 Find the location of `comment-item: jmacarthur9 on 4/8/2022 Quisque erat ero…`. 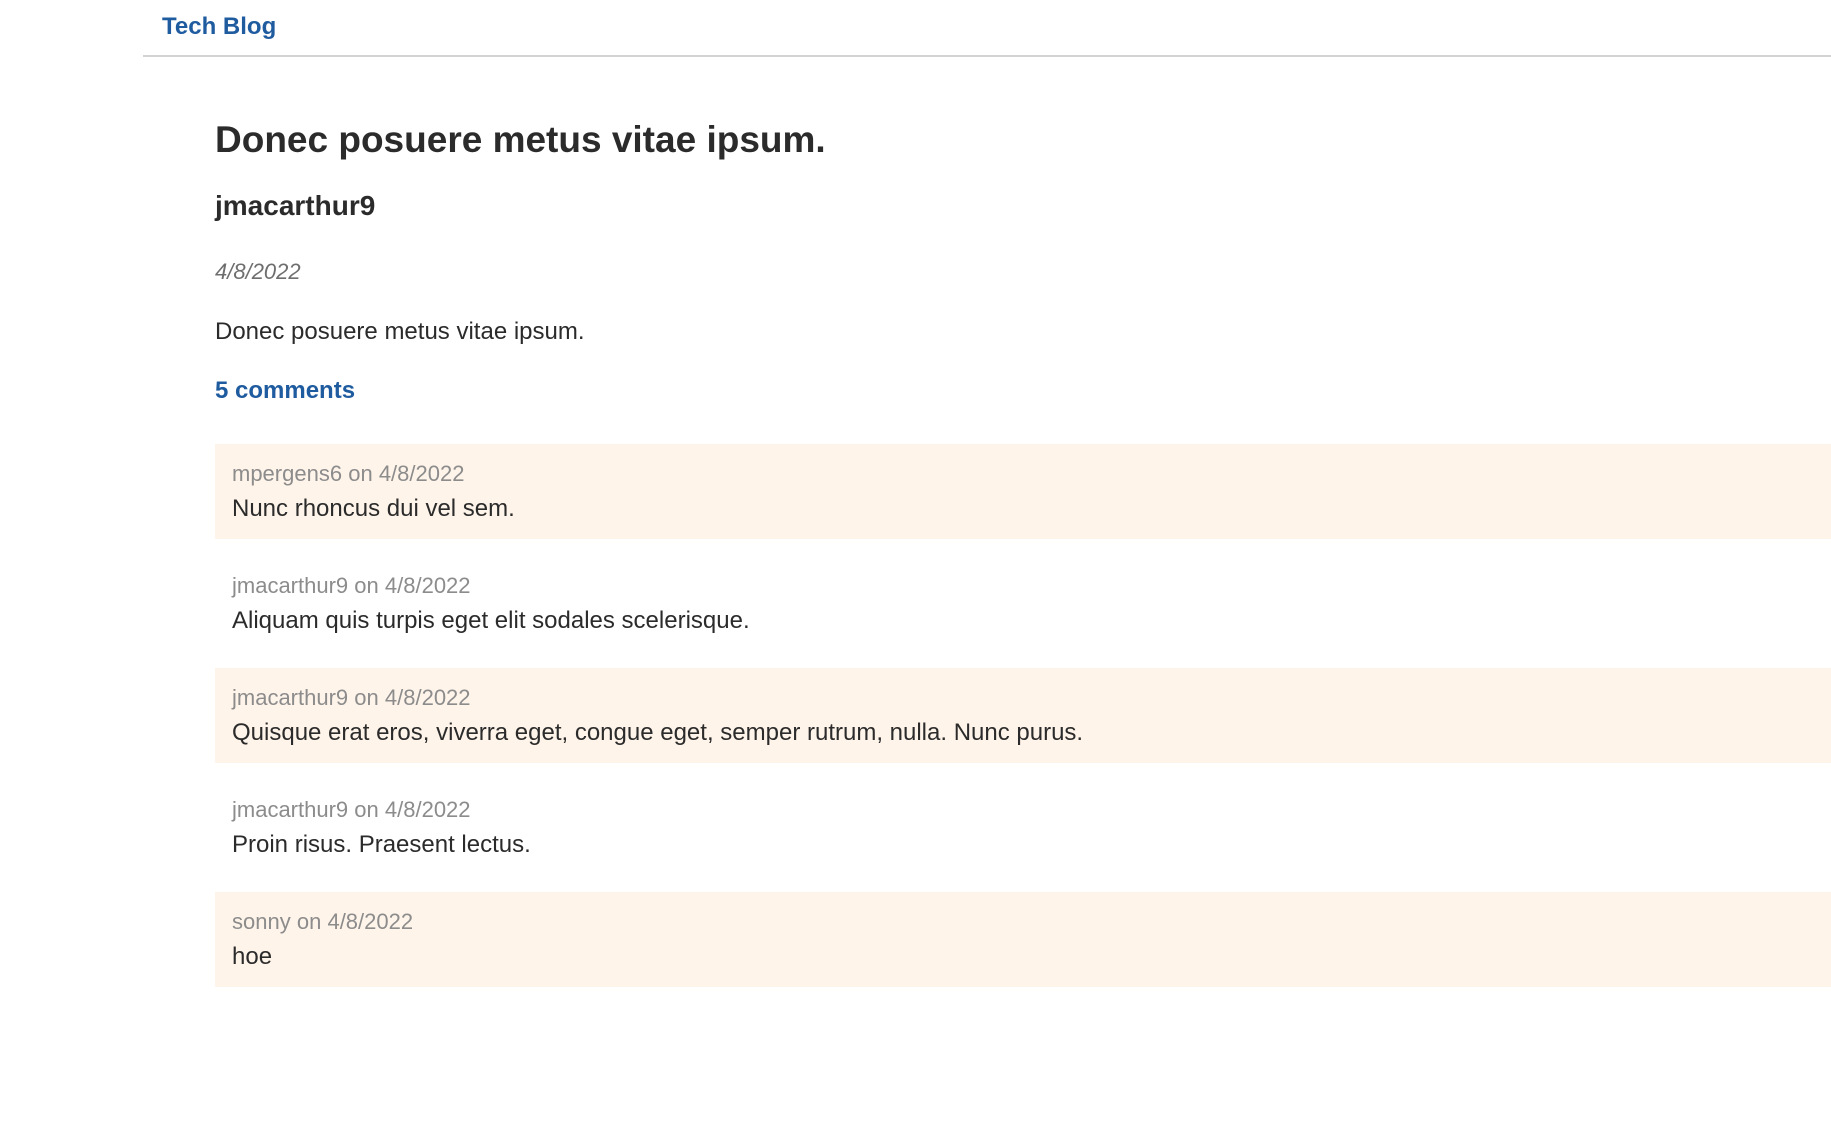

comment-item: jmacarthur9 on 4/8/2022 Quisque erat ero… is located at coordinates (1023, 715).